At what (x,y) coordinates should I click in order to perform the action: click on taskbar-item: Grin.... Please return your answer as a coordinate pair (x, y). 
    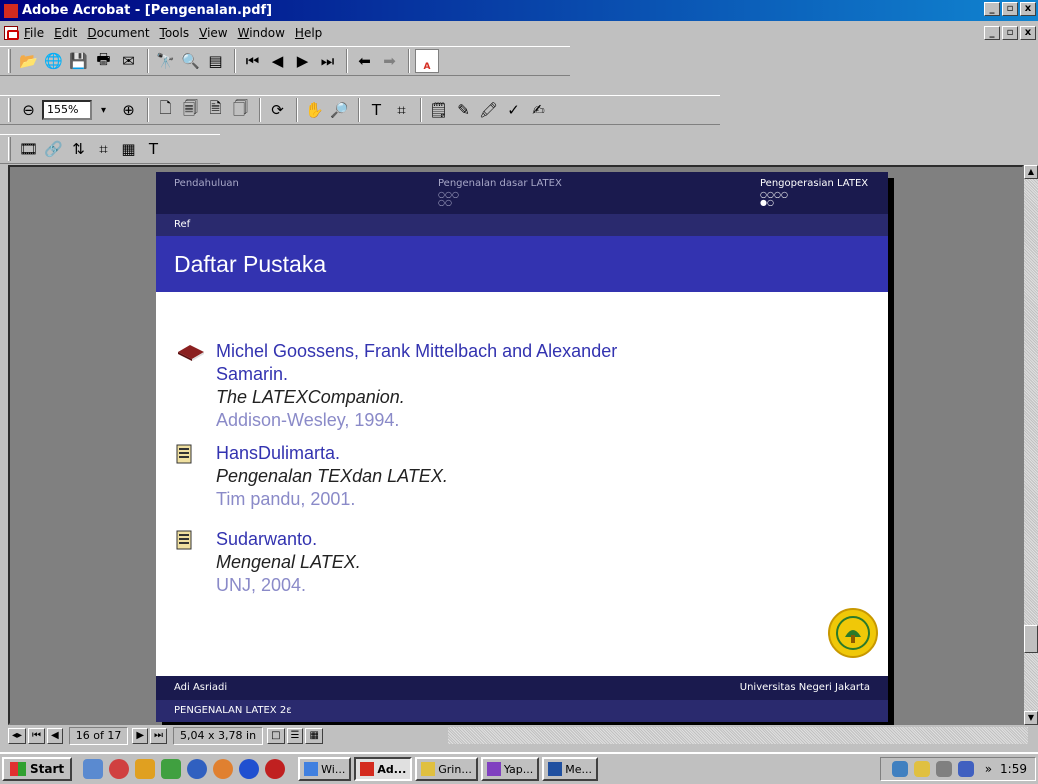
    Looking at the image, I should click on (446, 769).